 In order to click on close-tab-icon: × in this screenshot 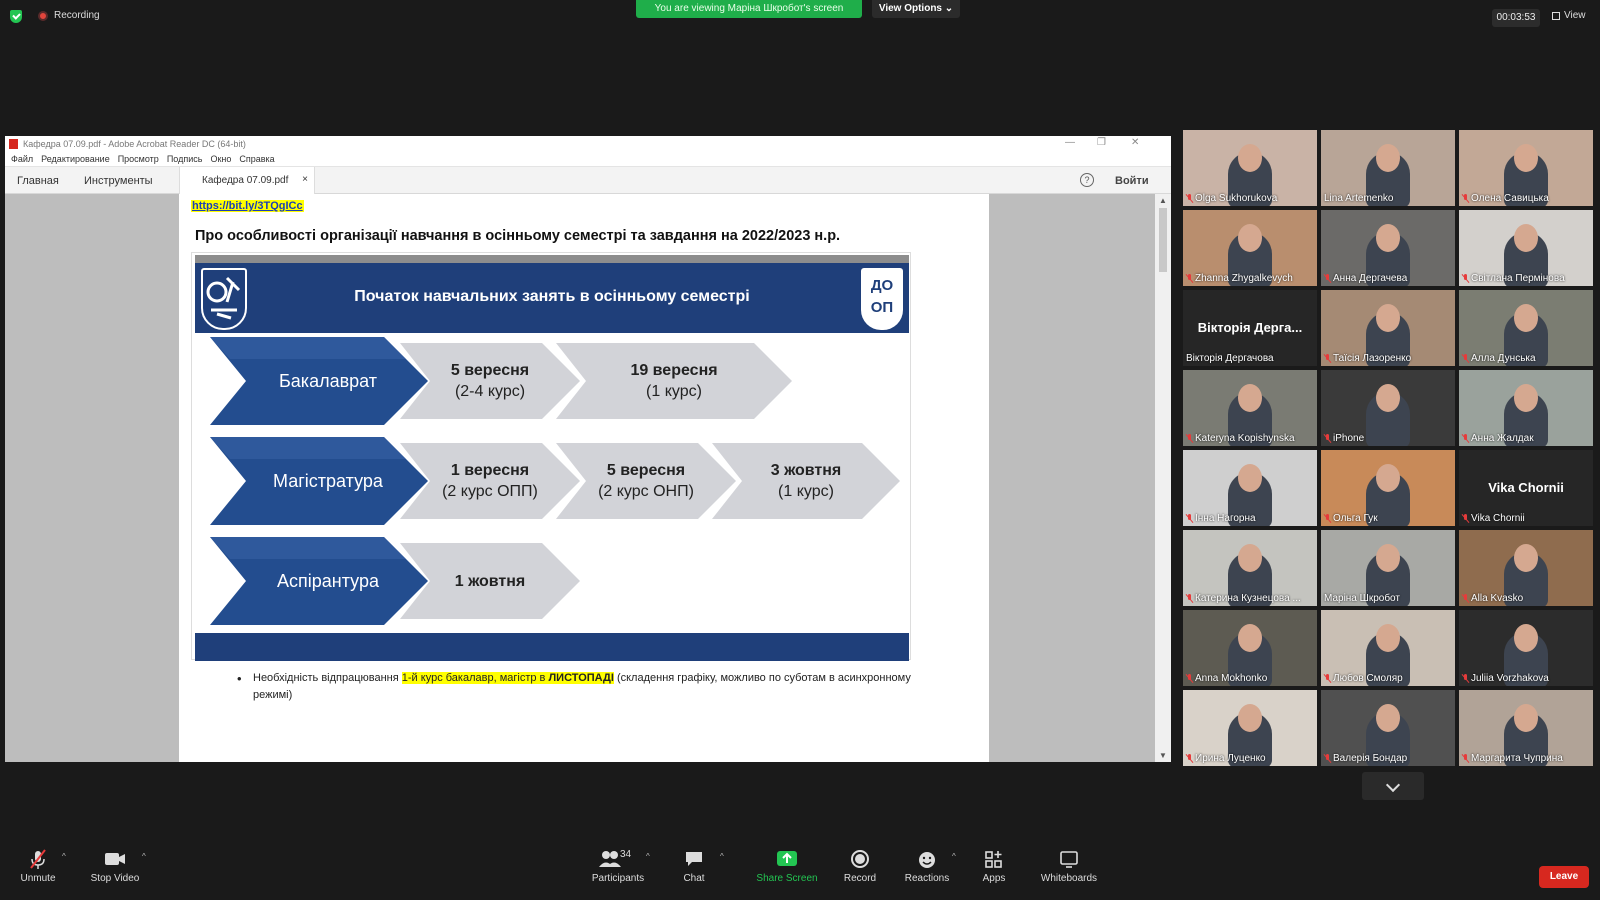, I will do `click(305, 179)`.